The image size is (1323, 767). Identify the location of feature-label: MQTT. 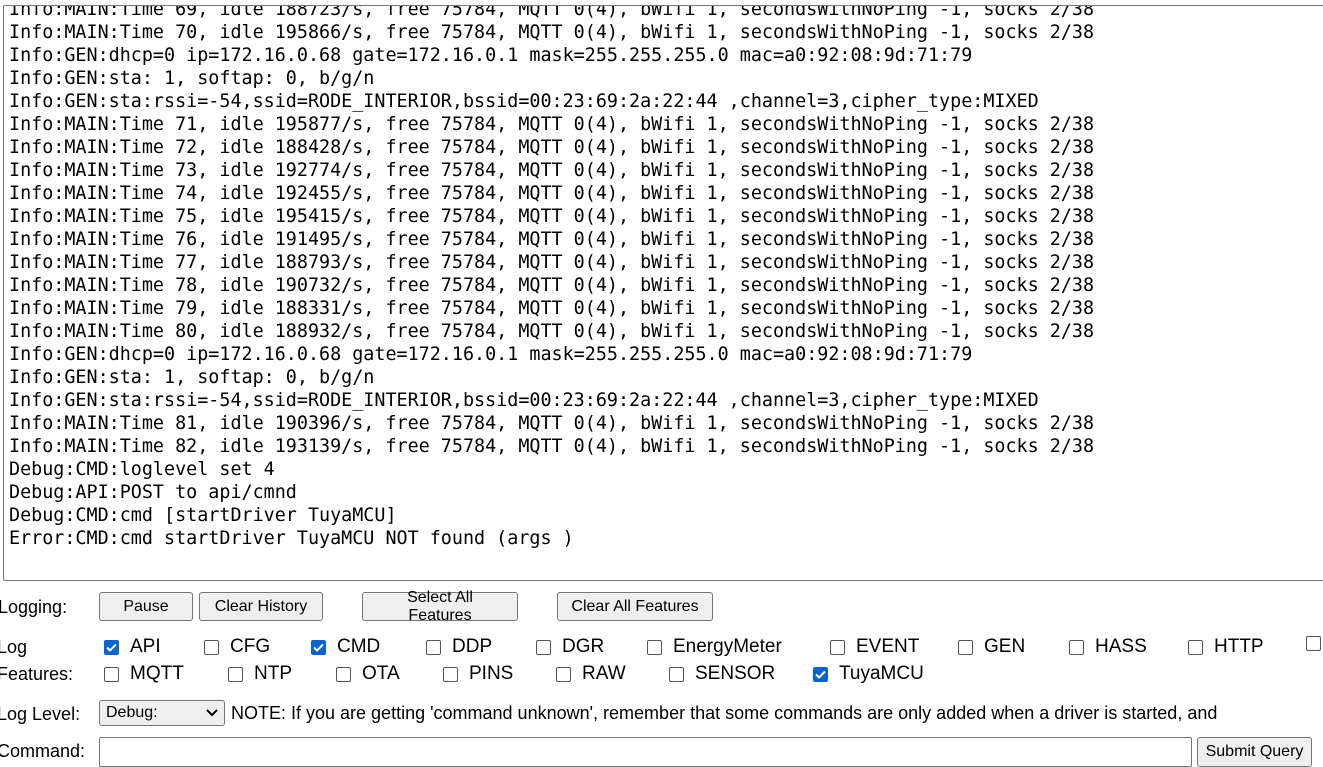
(157, 673).